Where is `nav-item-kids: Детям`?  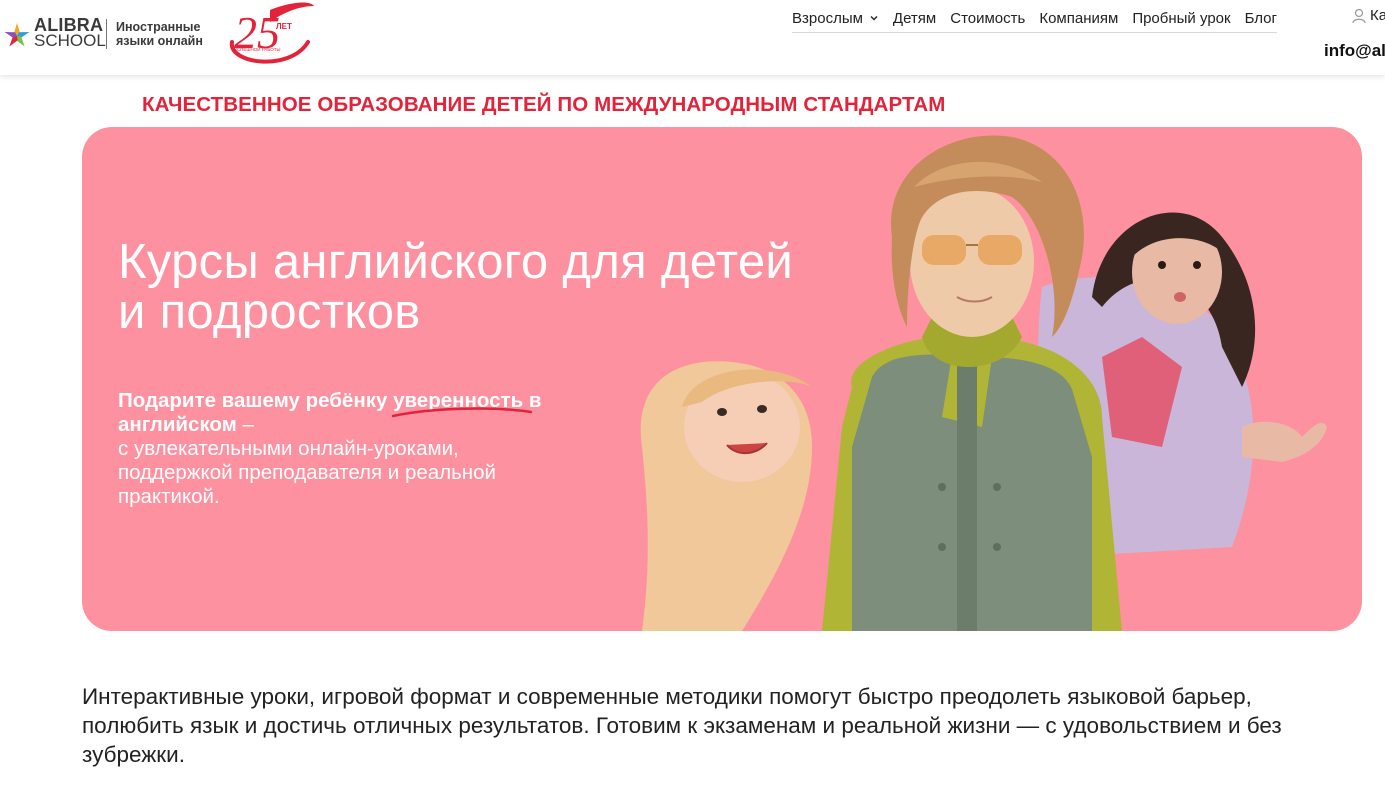
nav-item-kids: Детям is located at coordinates (914, 18).